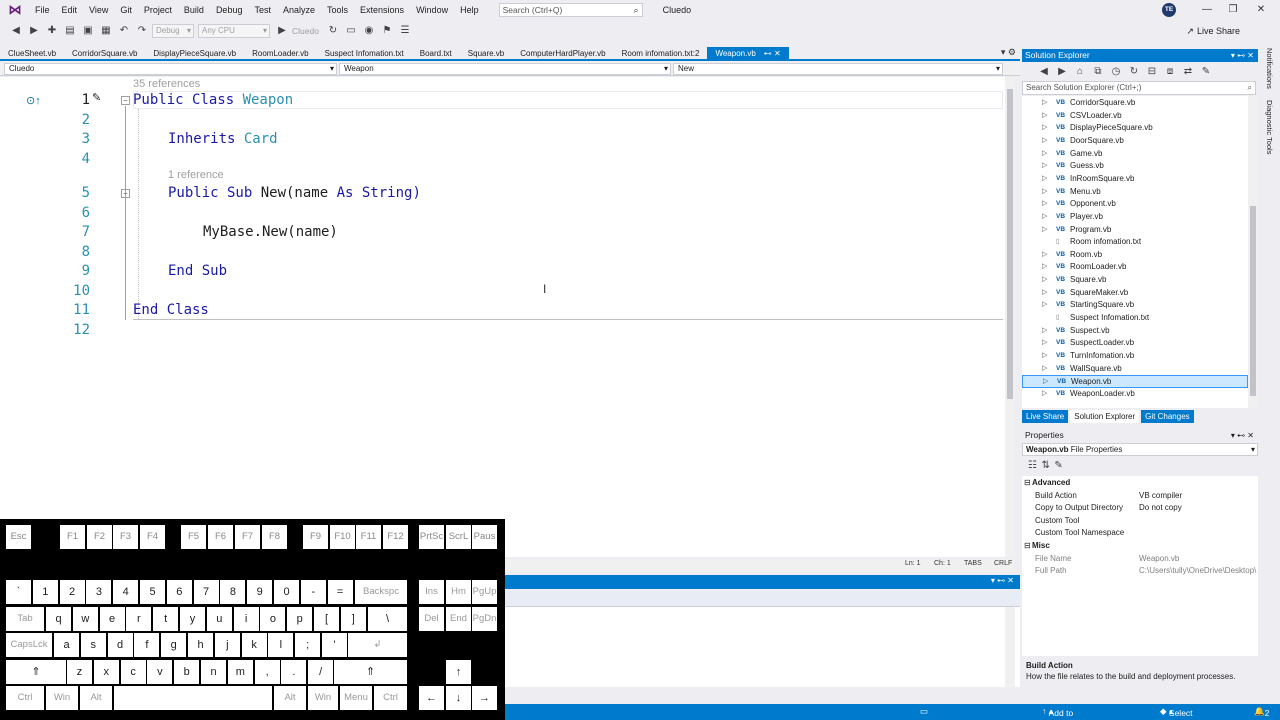  I want to click on save-icon: ▣, so click(88, 31).